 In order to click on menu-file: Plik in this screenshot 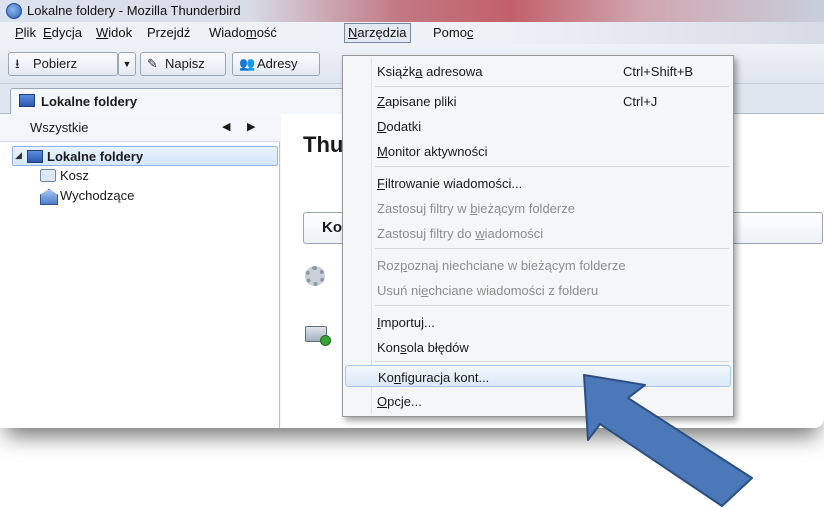, I will do `click(25, 32)`.